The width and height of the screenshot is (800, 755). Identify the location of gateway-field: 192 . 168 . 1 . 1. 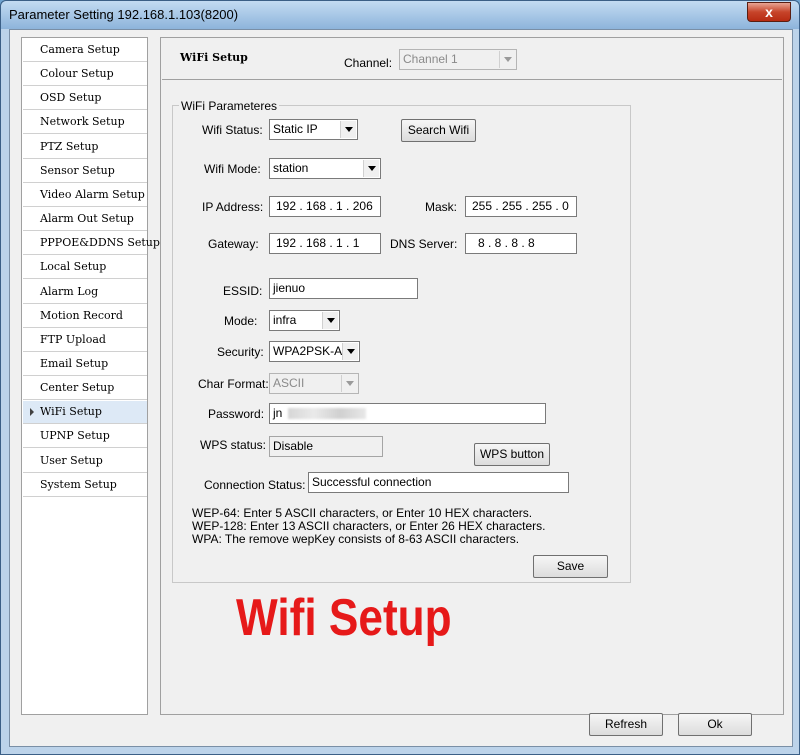
(325, 243).